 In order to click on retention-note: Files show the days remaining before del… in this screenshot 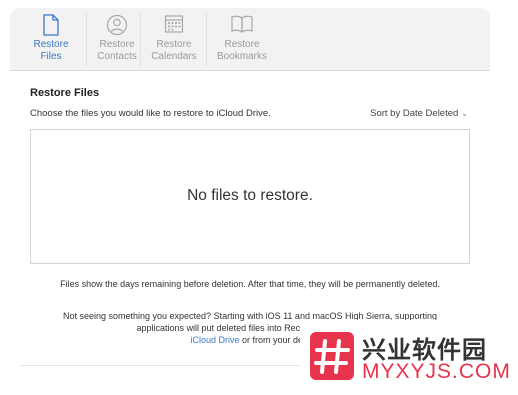, I will do `click(250, 284)`.